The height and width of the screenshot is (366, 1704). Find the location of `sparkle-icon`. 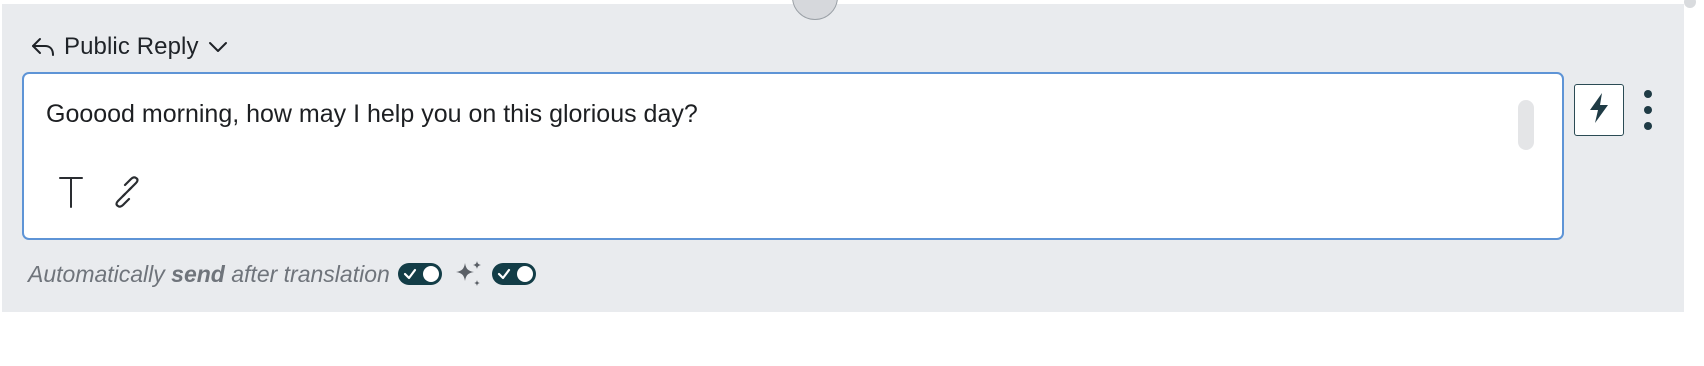

sparkle-icon is located at coordinates (469, 274).